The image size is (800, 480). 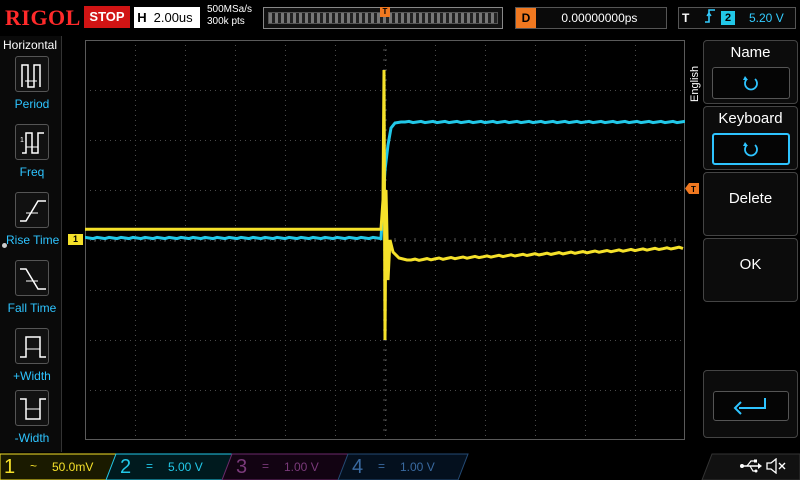 What do you see at coordinates (242, 467) in the screenshot?
I see `channel-3-number: 3` at bounding box center [242, 467].